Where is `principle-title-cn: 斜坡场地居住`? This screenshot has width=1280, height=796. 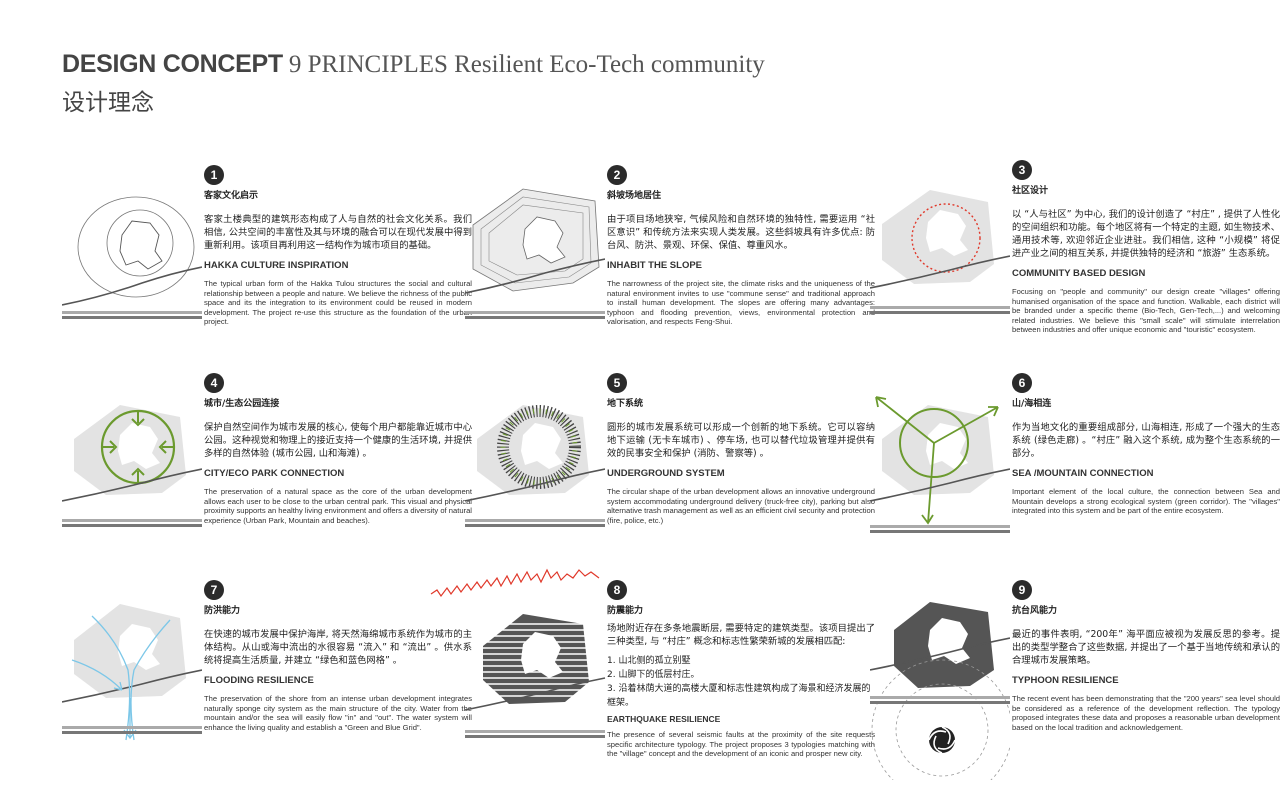
principle-title-cn: 斜坡场地居住 is located at coordinates (634, 196).